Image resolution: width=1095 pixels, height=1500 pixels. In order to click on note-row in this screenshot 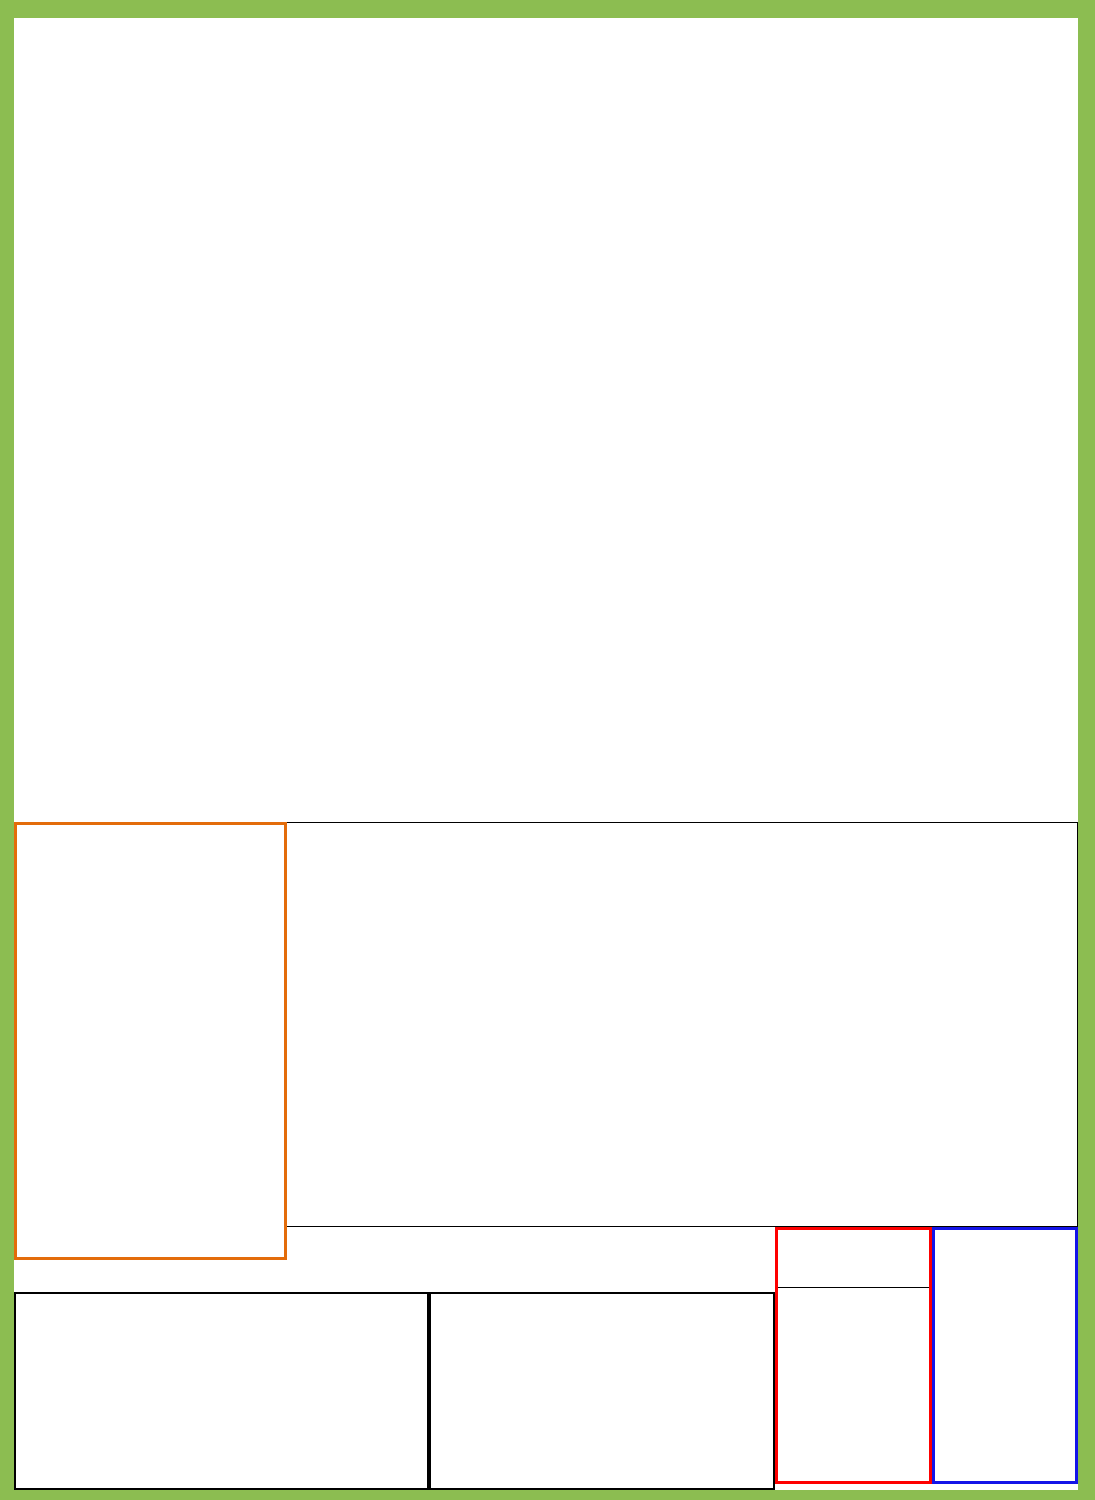, I will do `click(394, 1277)`.